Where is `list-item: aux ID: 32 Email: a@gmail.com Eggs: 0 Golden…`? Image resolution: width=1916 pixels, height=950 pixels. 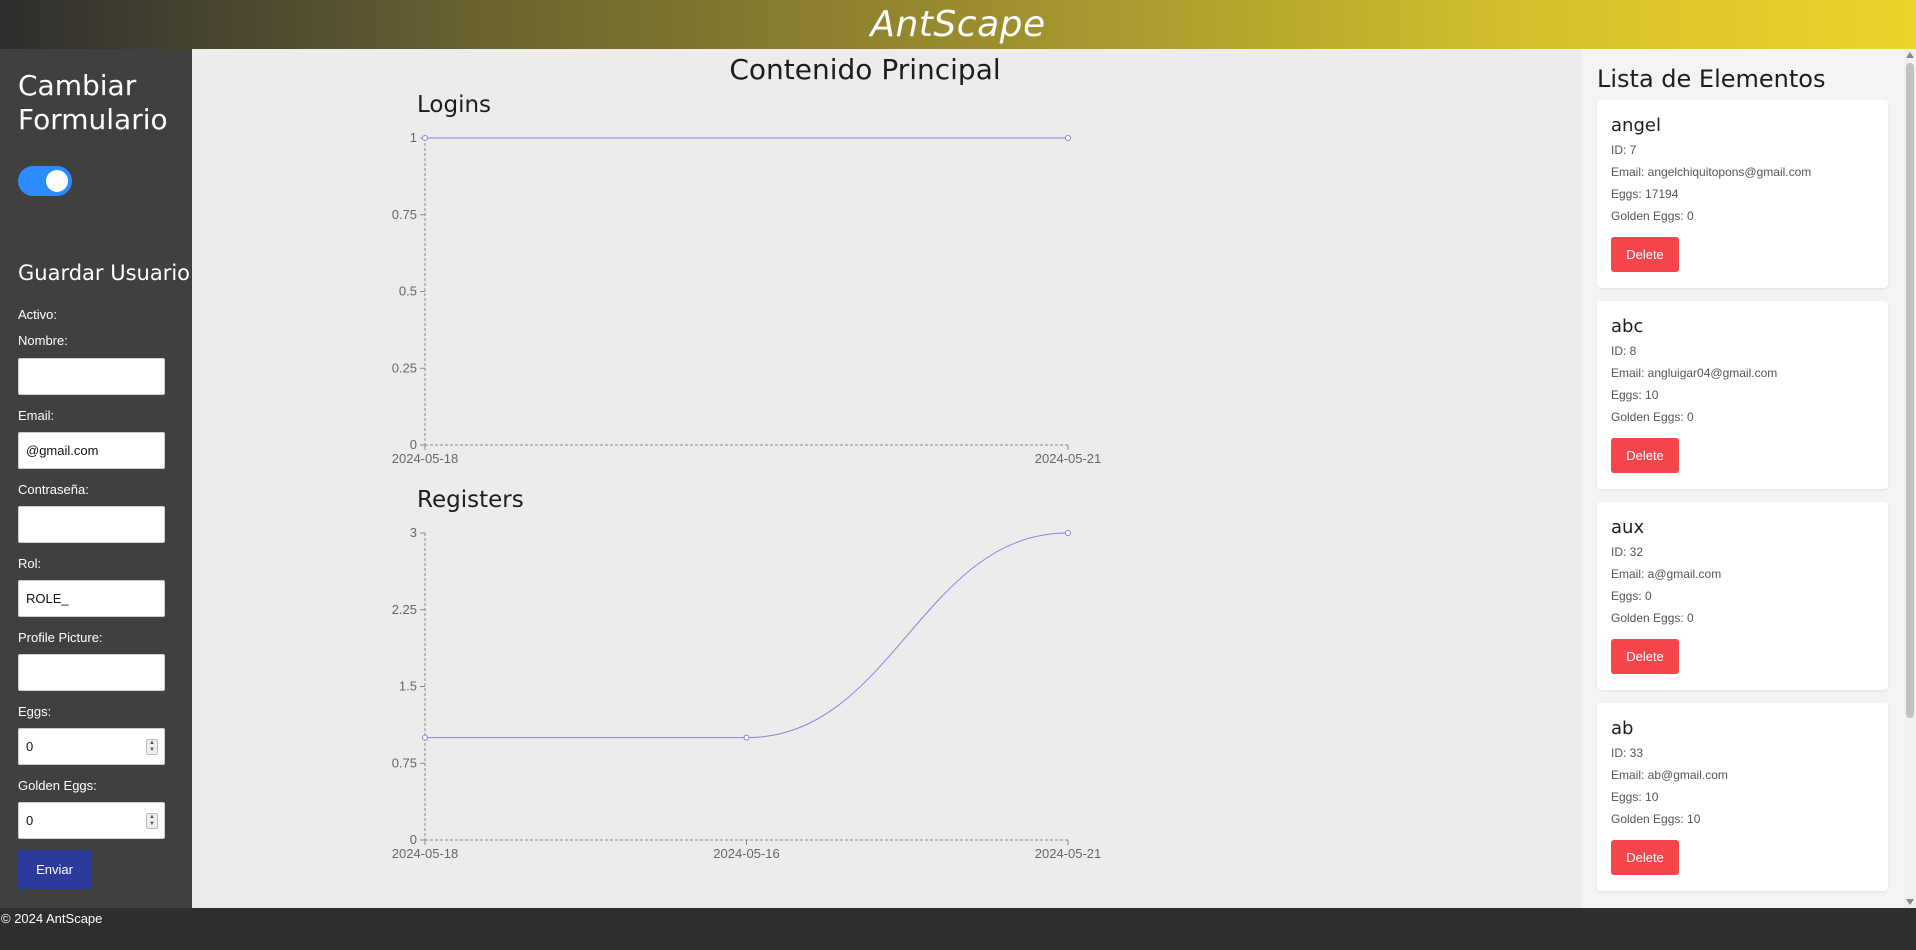 list-item: aux ID: 32 Email: a@gmail.com Eggs: 0 Golden… is located at coordinates (1742, 596).